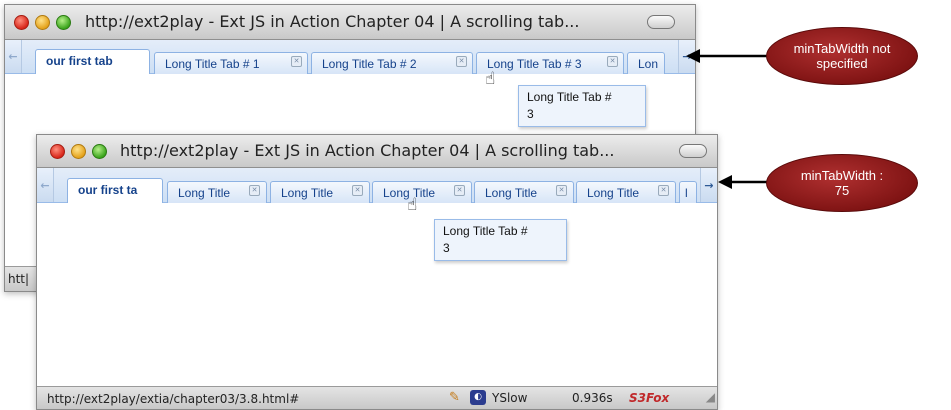 The width and height of the screenshot is (951, 410). Describe the element at coordinates (842, 190) in the screenshot. I see `annotation-line-2: 75` at that location.